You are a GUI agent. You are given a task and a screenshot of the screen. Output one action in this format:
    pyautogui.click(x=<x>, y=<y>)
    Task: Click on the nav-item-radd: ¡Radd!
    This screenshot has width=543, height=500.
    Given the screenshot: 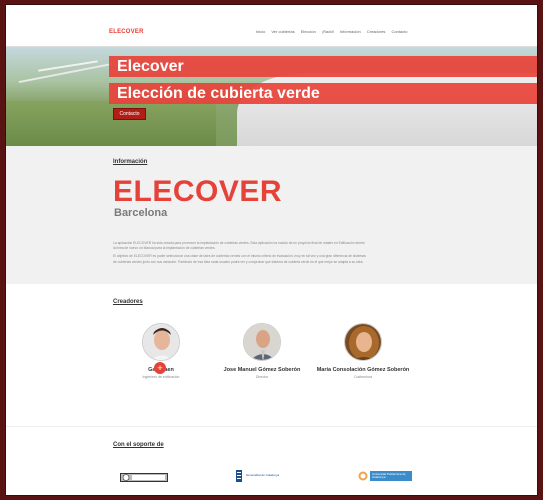 What is the action you would take?
    pyautogui.click(x=328, y=31)
    